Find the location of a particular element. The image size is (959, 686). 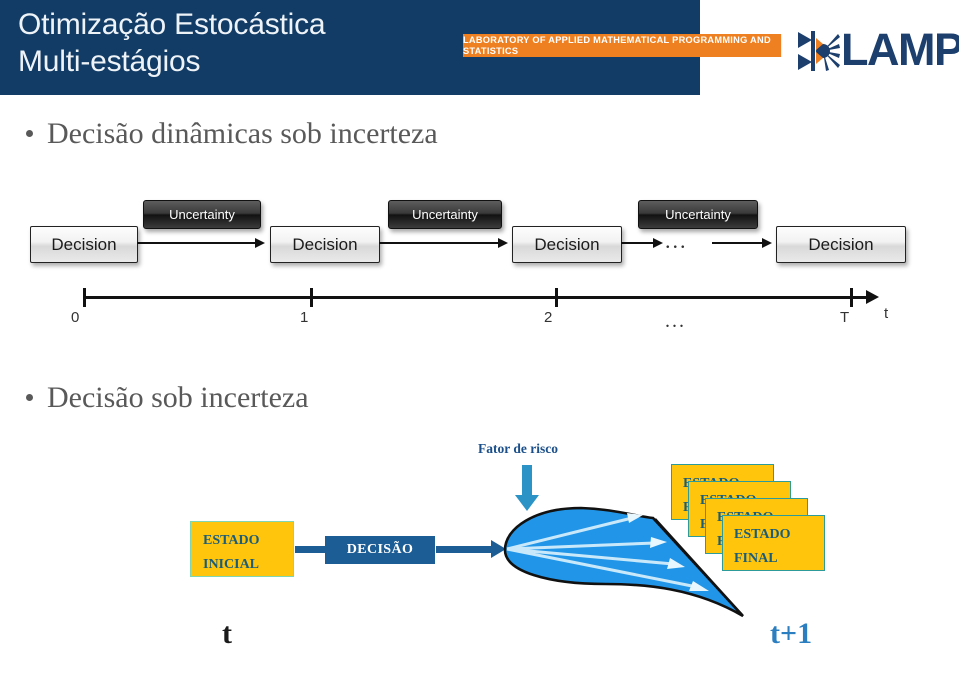

bullet-item-1: Decisão dinâmicas sob incerteza is located at coordinates (232, 134).